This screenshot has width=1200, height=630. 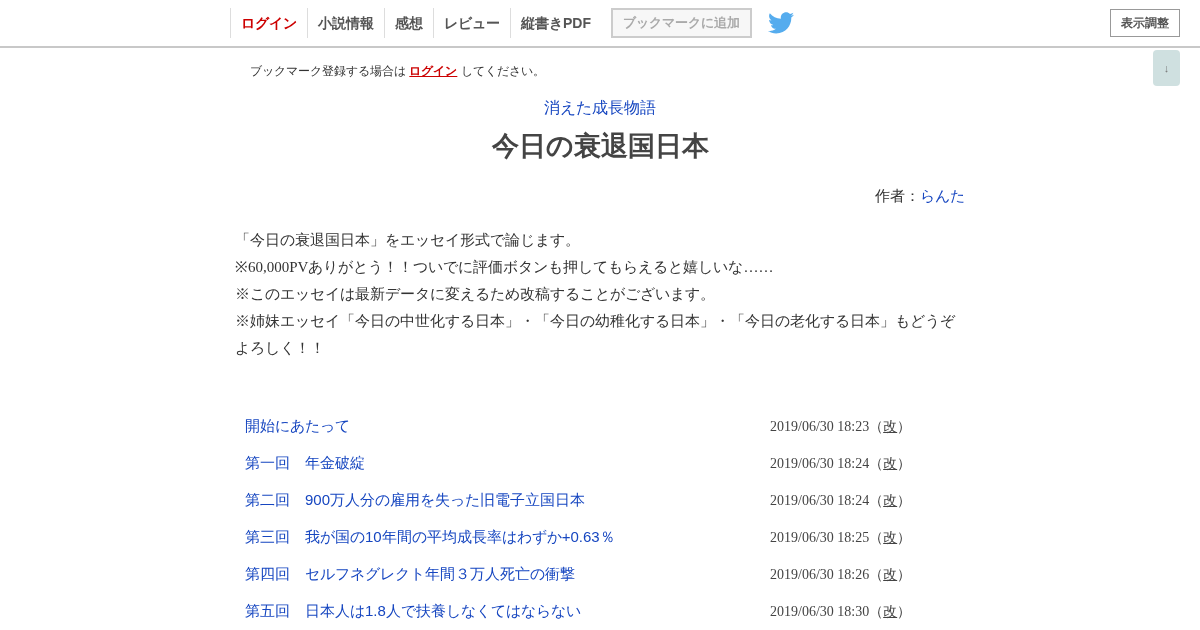 I want to click on display-settings-button: 表示調整, so click(x=1145, y=23).